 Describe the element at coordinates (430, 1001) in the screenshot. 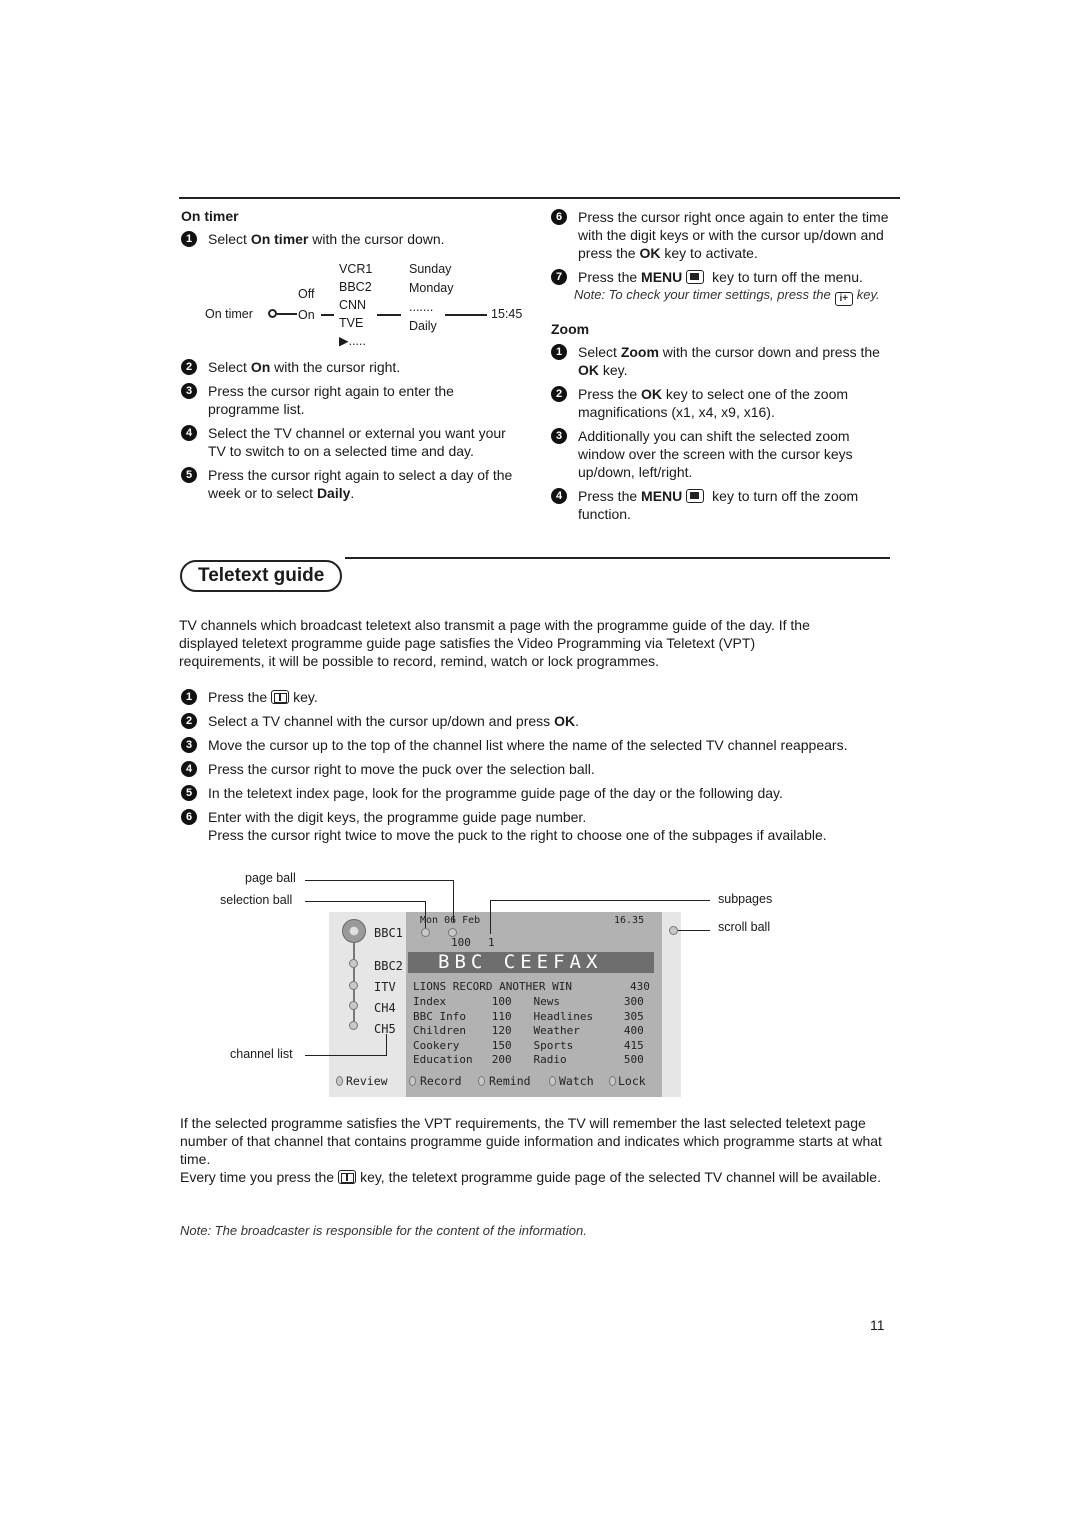

I see `index-entry-name: Index` at that location.